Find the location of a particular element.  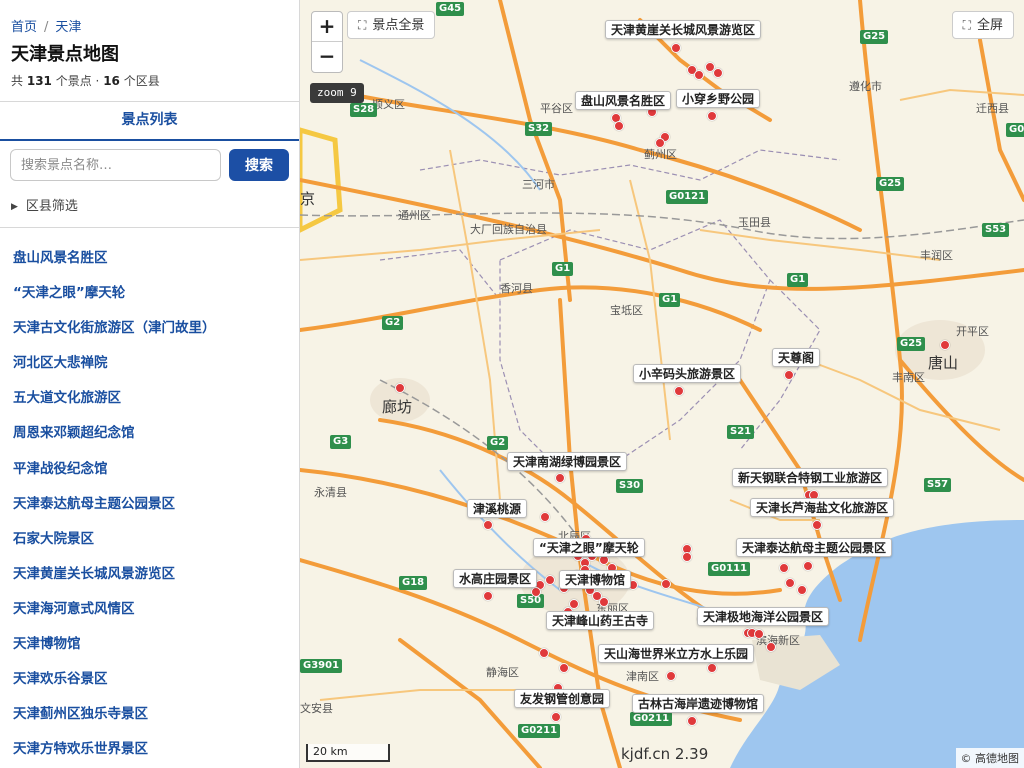

poi-callout-label: 天津南湖绿博园景区 is located at coordinates (567, 461).